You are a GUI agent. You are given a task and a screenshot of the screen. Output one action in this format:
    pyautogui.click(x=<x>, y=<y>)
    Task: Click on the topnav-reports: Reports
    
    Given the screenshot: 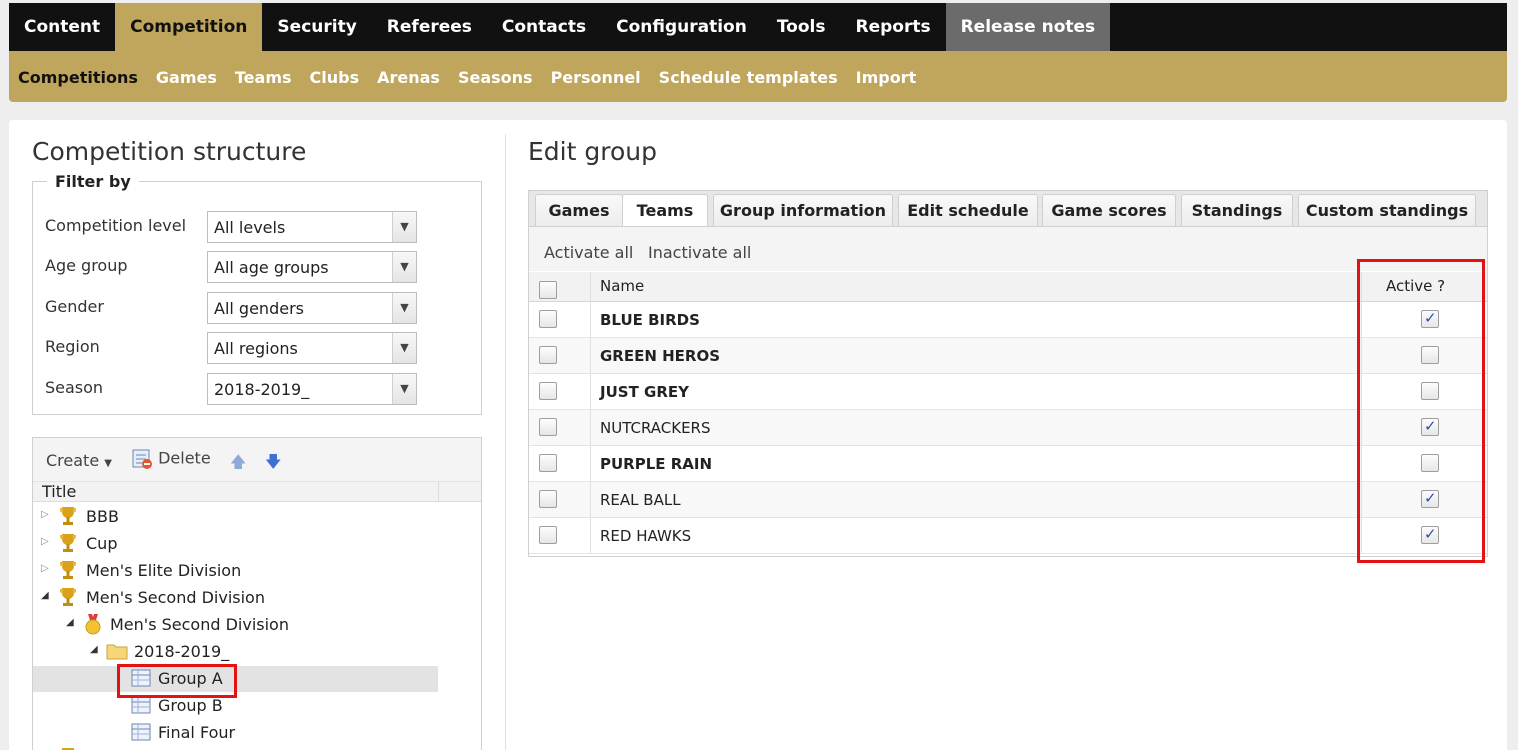 What is the action you would take?
    pyautogui.click(x=892, y=27)
    